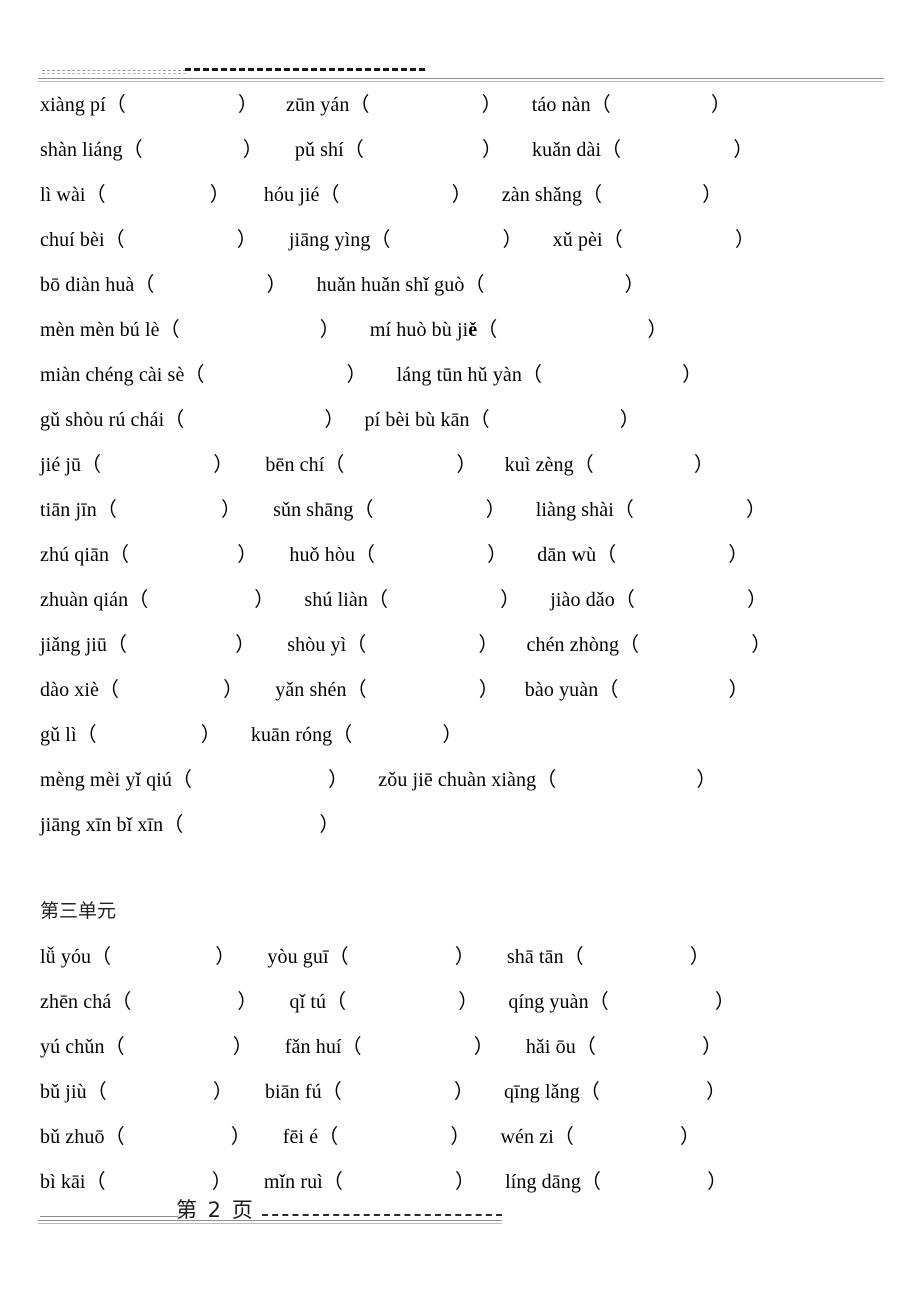  What do you see at coordinates (465, 779) in the screenshot?
I see `pinyin-row: mèng mèi yǐ qiú（） zǒu jiē chuàn xiàng（）` at bounding box center [465, 779].